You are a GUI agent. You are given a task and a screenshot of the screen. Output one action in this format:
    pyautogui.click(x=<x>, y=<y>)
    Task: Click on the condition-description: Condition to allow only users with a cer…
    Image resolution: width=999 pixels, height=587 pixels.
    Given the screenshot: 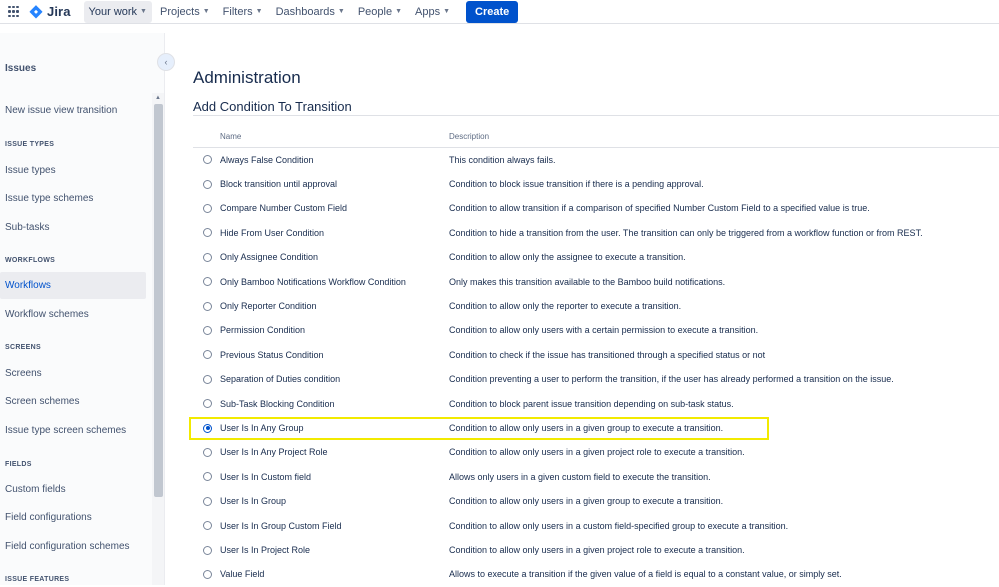 What is the action you would take?
    pyautogui.click(x=603, y=330)
    